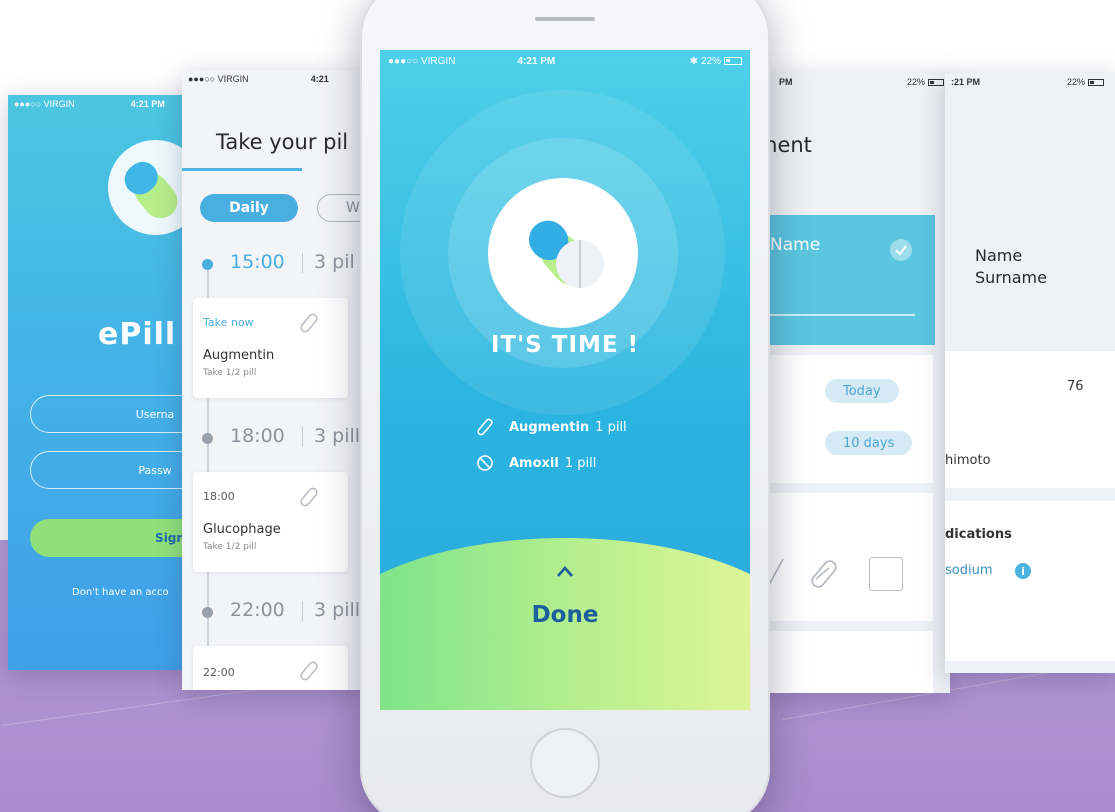  Describe the element at coordinates (334, 262) in the screenshot. I see `slot-count: 3 pil` at that location.